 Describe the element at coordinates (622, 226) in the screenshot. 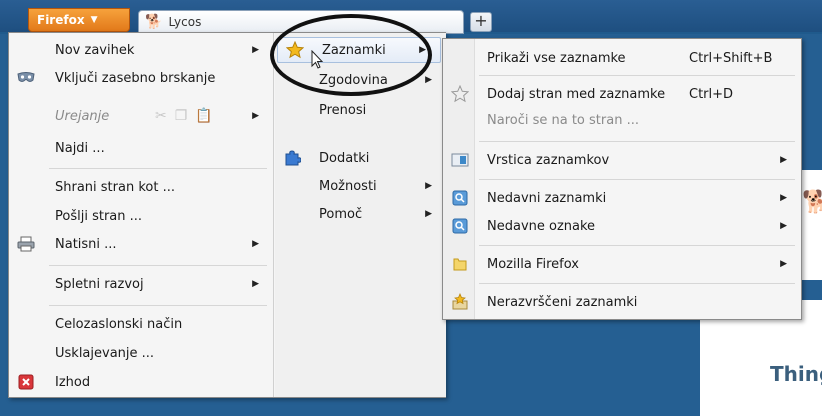

I see `menu-item-recent-tags: Nedavne oznake ▶` at that location.